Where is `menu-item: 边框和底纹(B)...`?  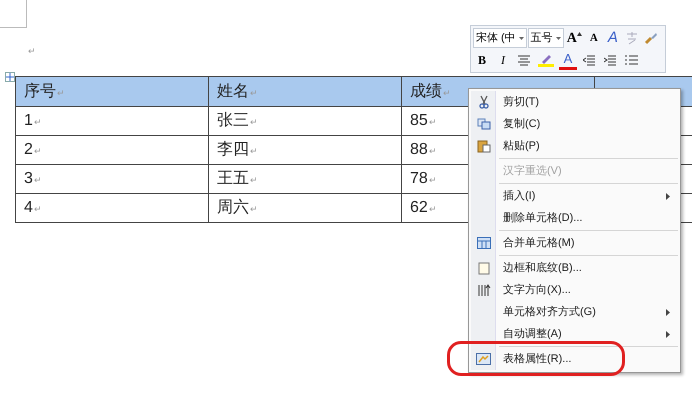 menu-item: 边框和底纹(B)... is located at coordinates (574, 268).